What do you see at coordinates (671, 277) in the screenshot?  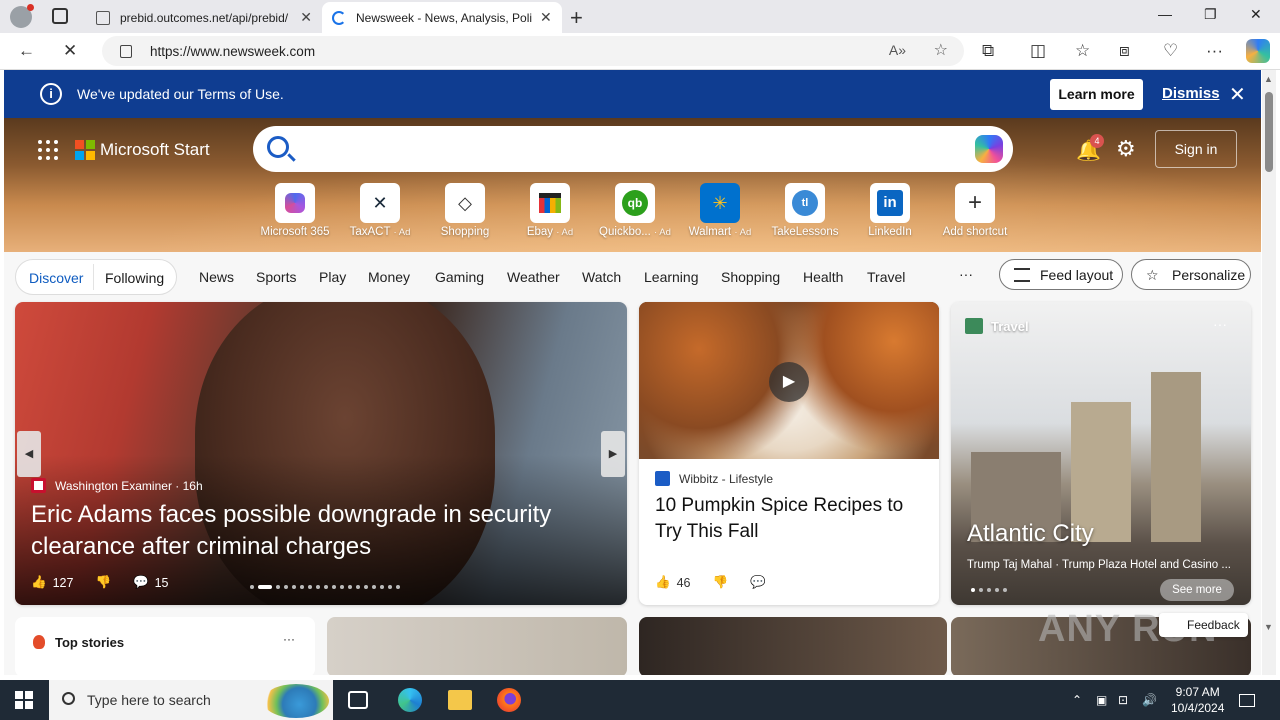 I see `nav-learning: Learning` at bounding box center [671, 277].